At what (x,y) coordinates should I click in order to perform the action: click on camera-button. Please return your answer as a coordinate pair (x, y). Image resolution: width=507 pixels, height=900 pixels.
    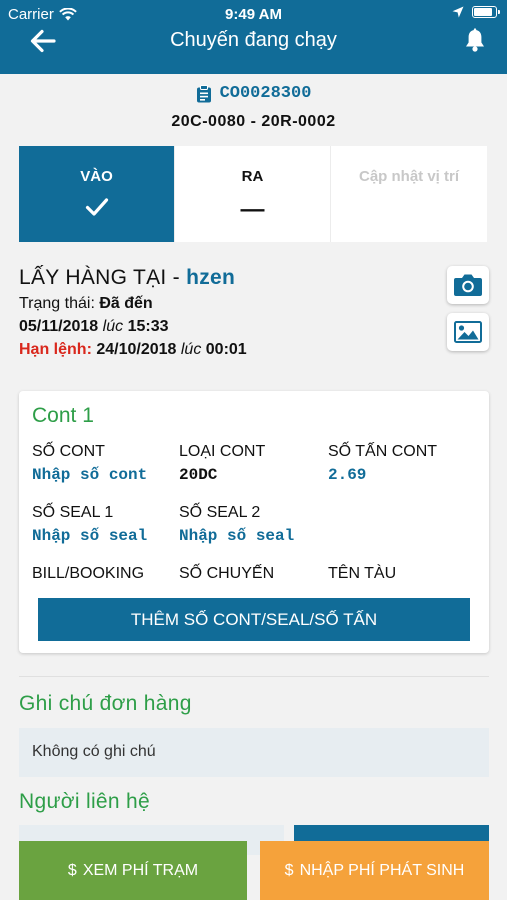
    Looking at the image, I should click on (468, 285).